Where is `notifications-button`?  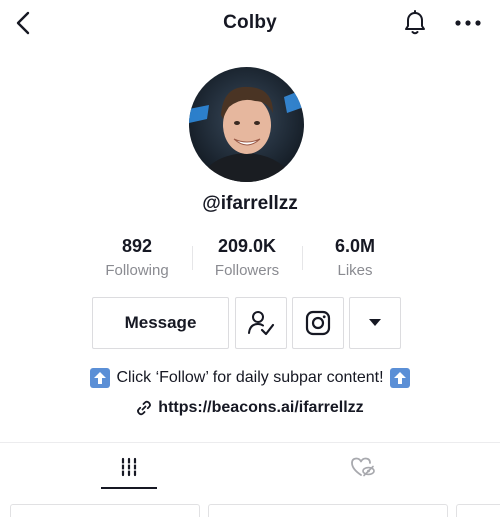
notifications-button is located at coordinates (415, 23).